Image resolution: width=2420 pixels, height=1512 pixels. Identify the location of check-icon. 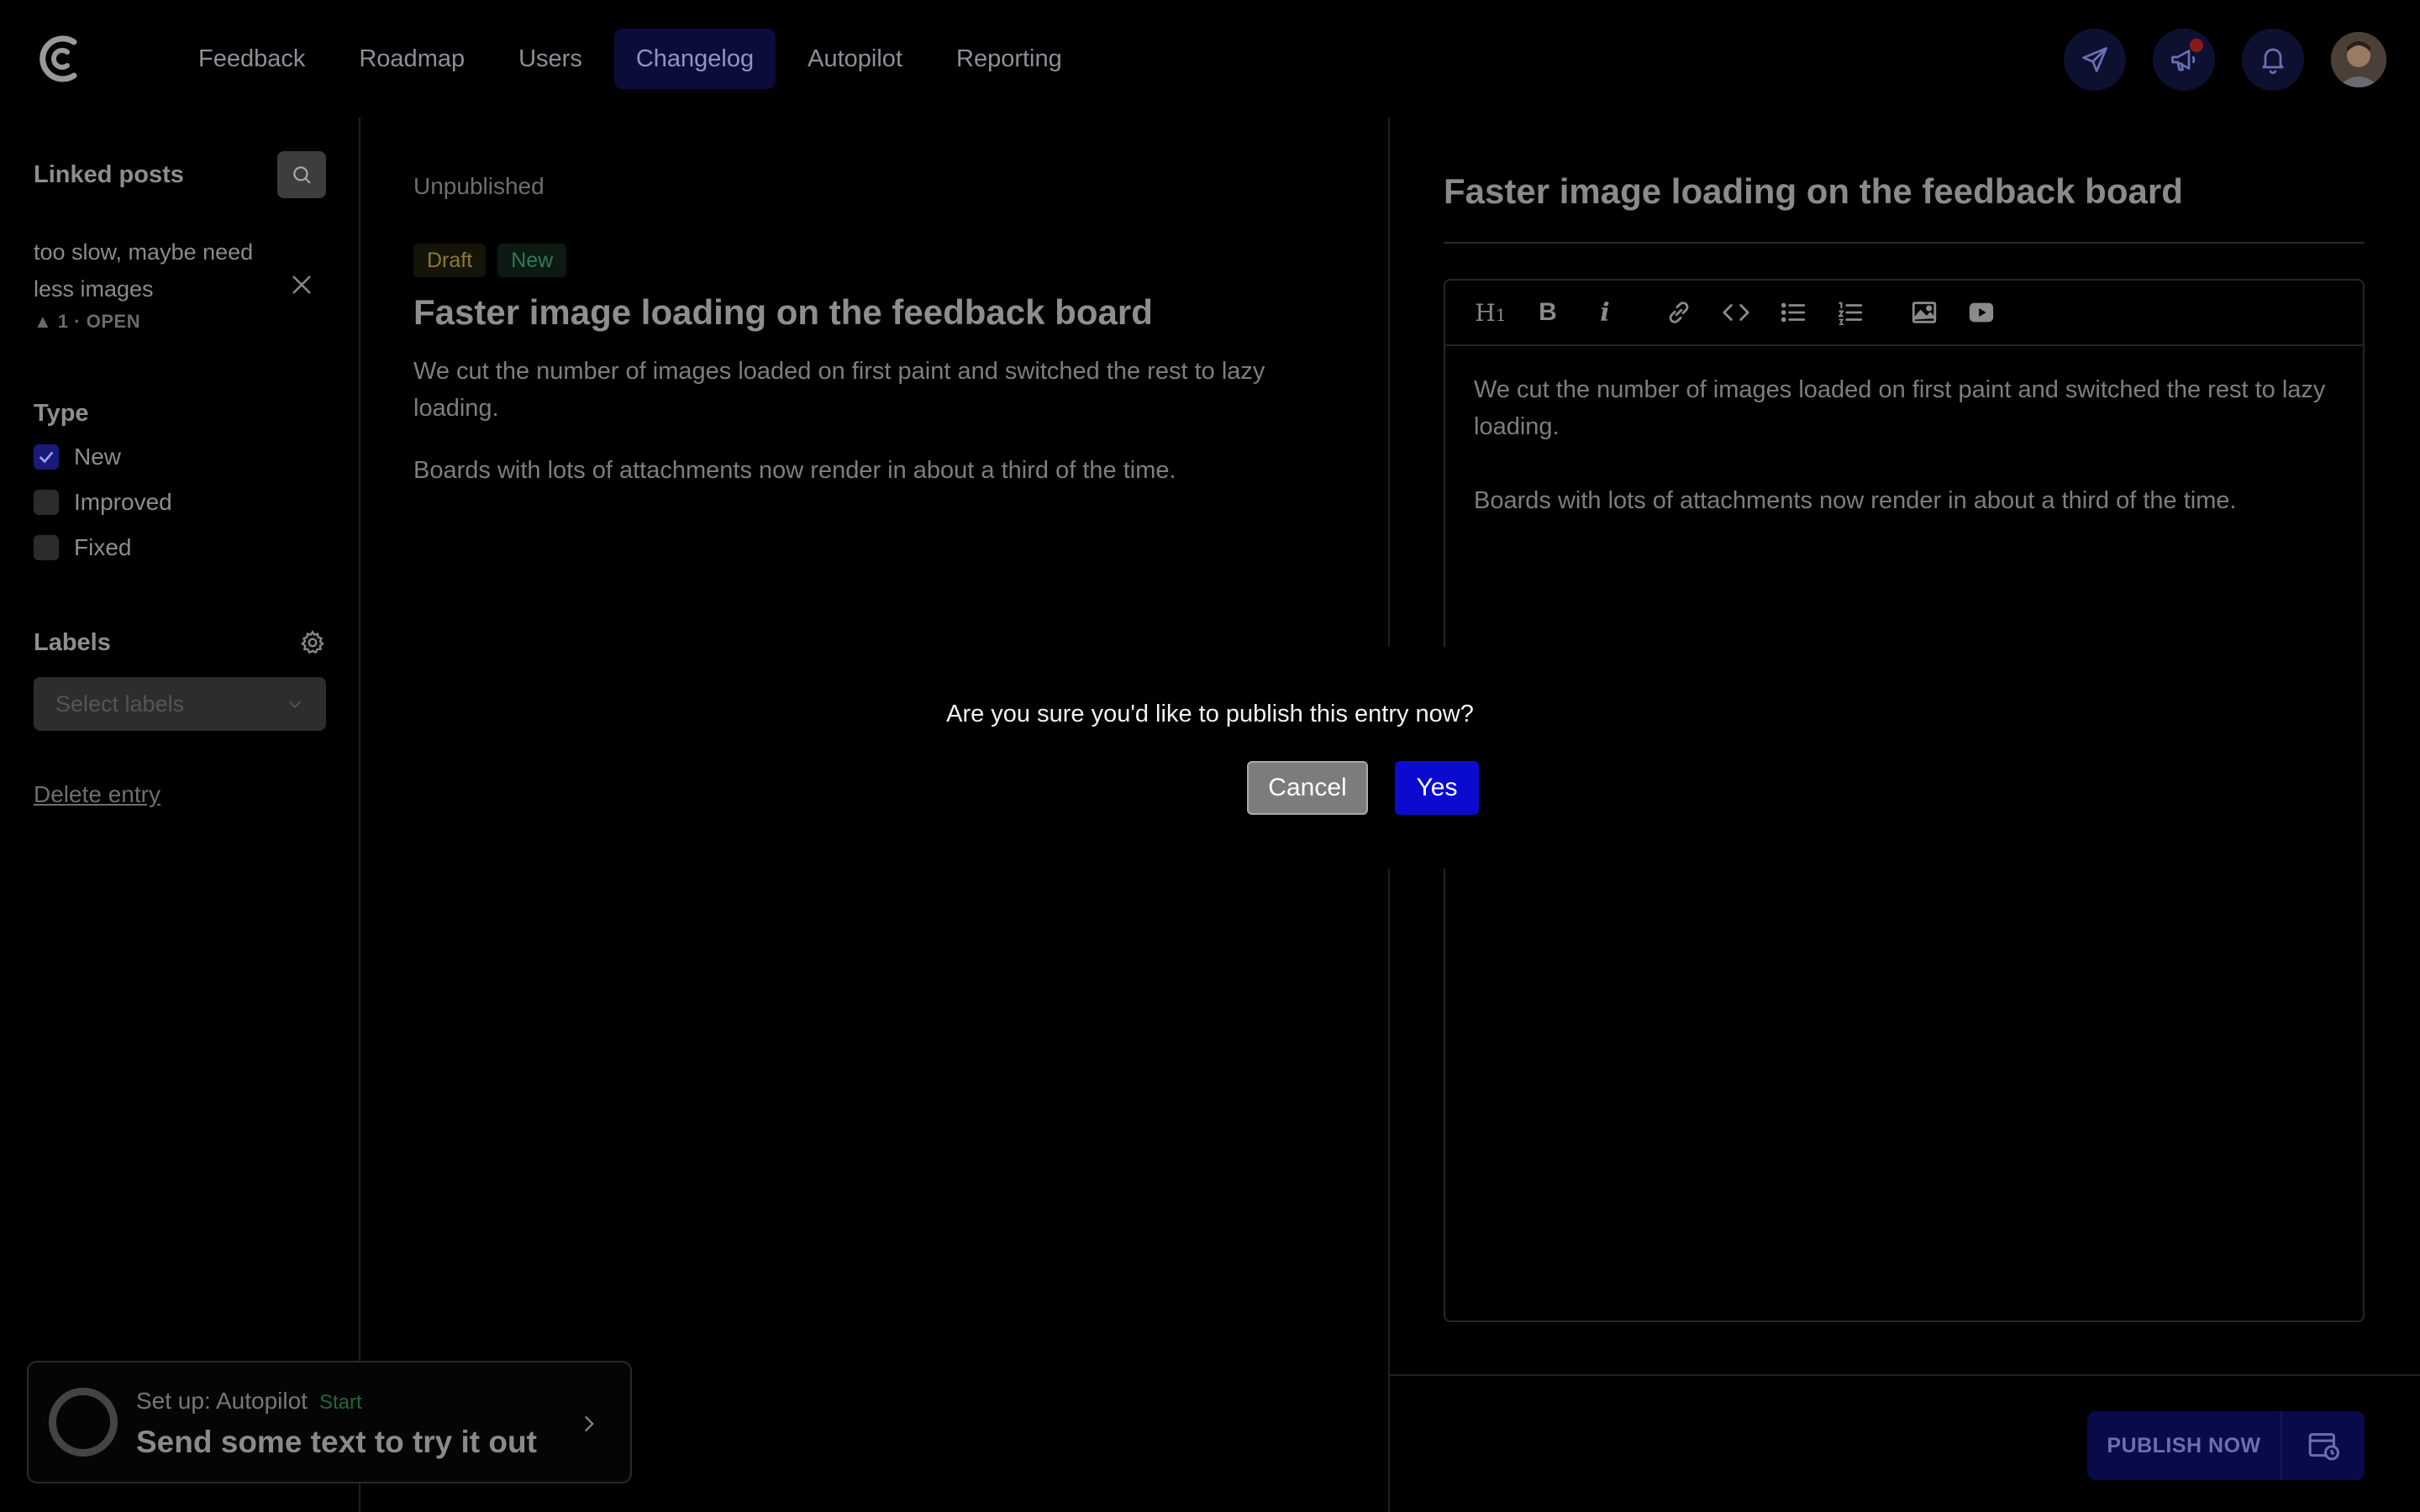
(46, 457).